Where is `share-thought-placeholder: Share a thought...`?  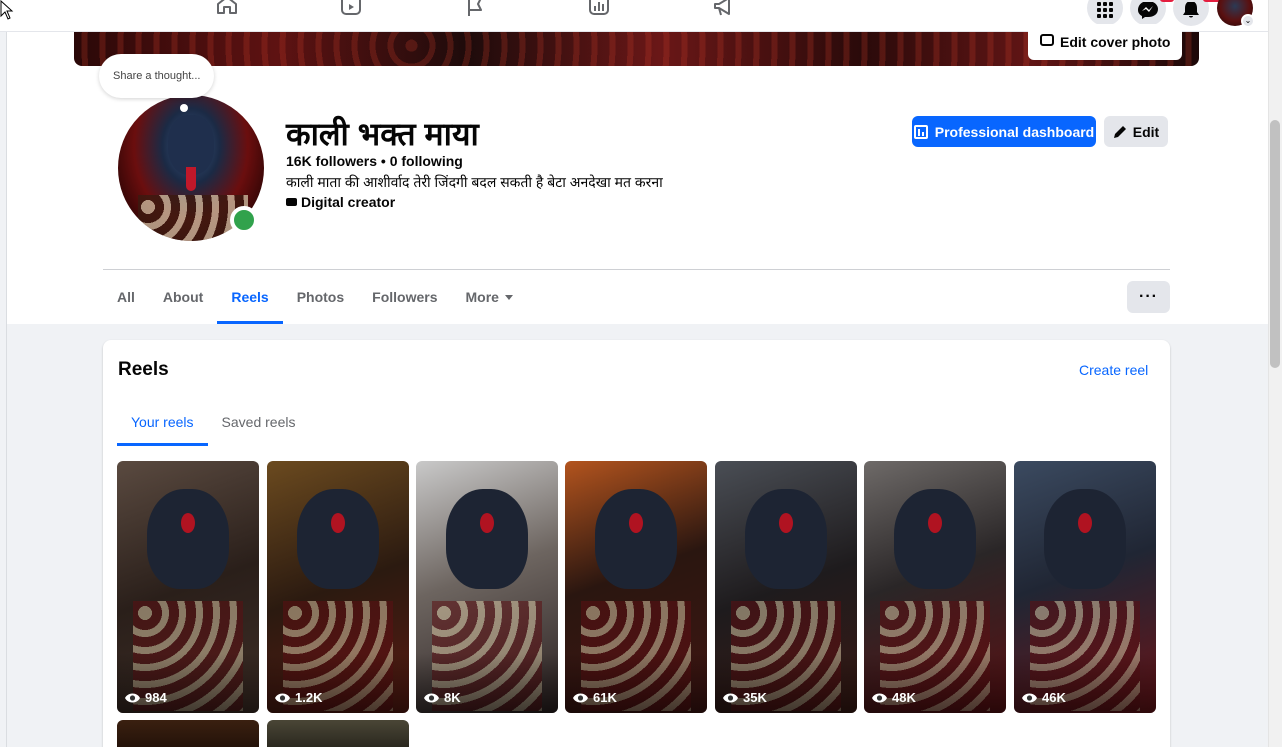
share-thought-placeholder: Share a thought... is located at coordinates (157, 76).